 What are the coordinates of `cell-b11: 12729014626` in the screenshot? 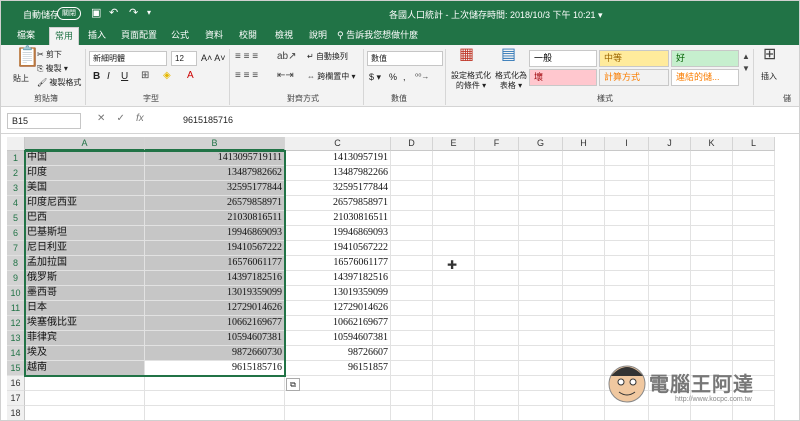 It's located at (215, 308).